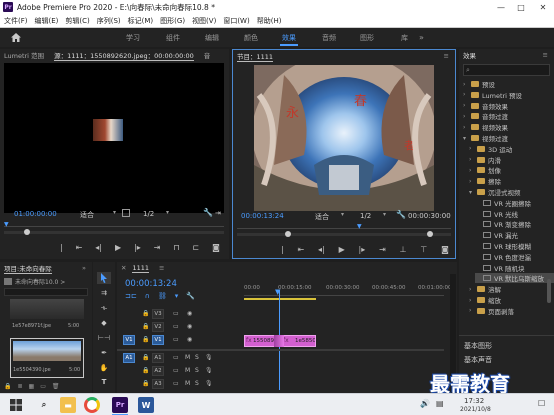 The image size is (554, 415). I want to click on program-timecode: 00:00:13:24, so click(262, 216).